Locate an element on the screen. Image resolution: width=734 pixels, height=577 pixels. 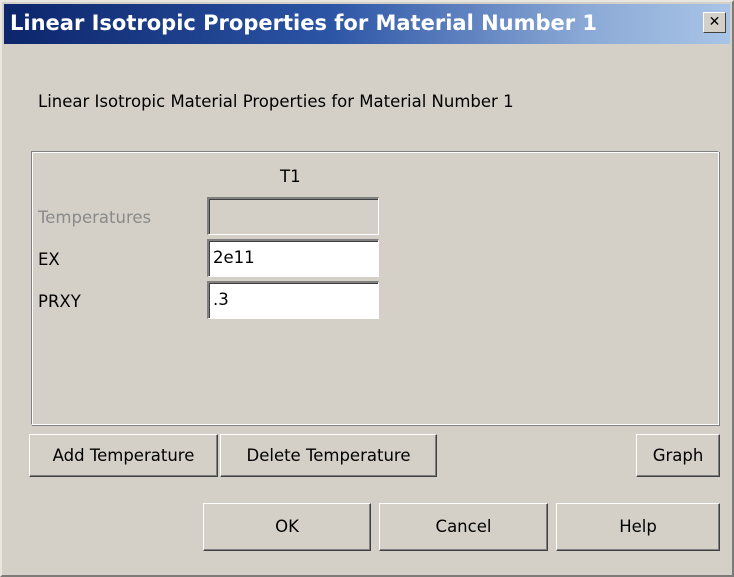
close-icon: ✕ is located at coordinates (714, 22).